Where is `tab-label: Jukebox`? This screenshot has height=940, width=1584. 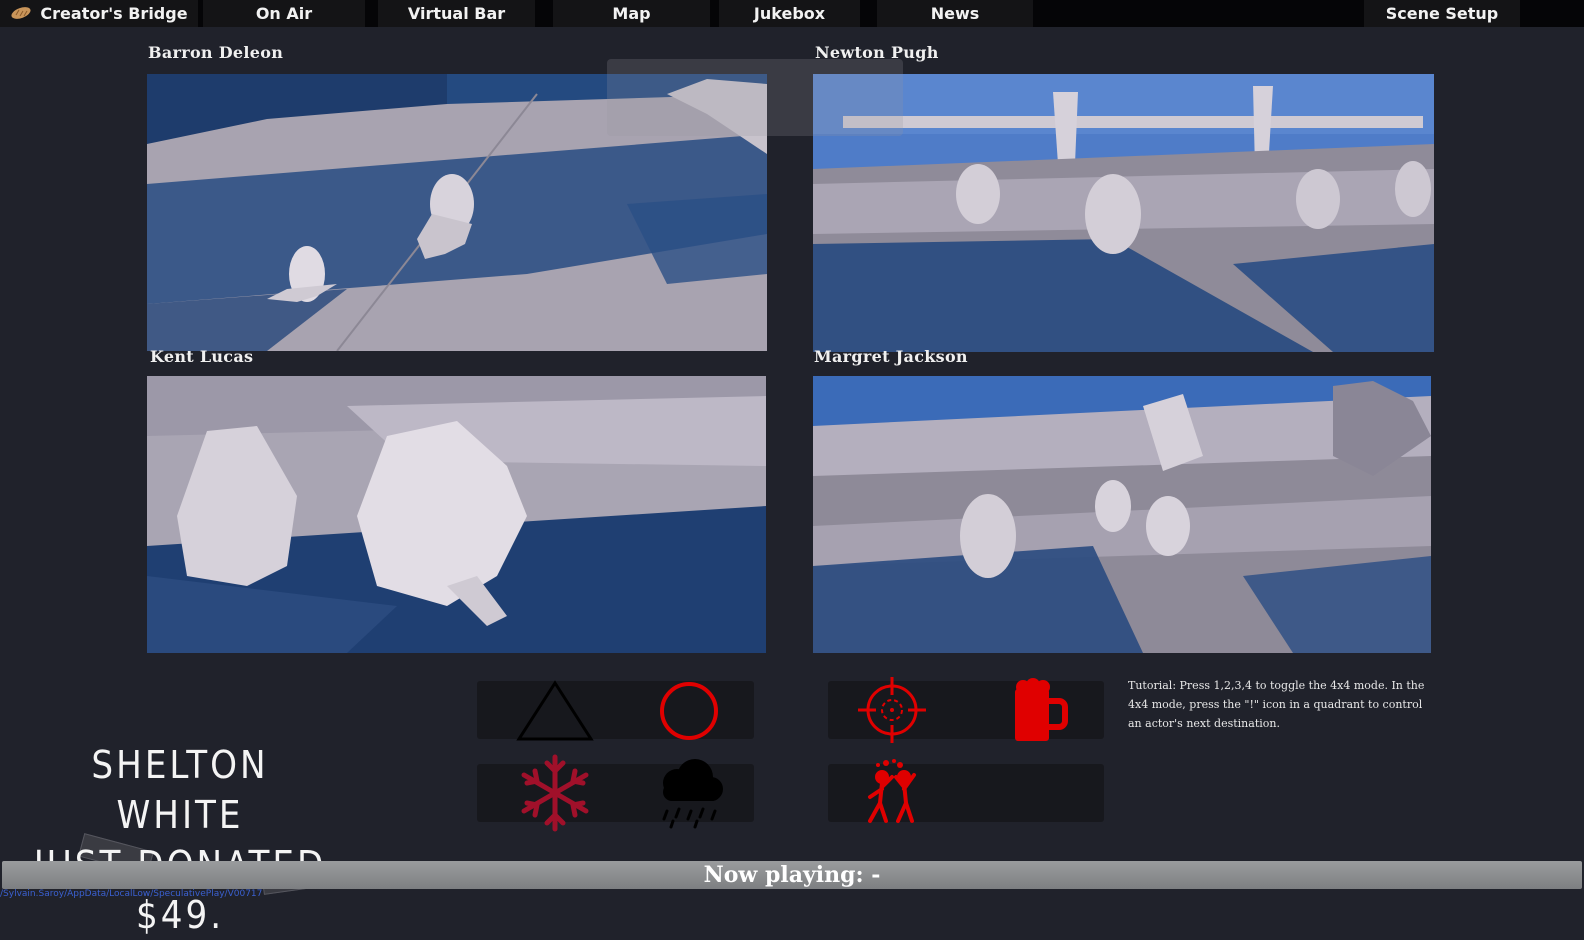 tab-label: Jukebox is located at coordinates (789, 13).